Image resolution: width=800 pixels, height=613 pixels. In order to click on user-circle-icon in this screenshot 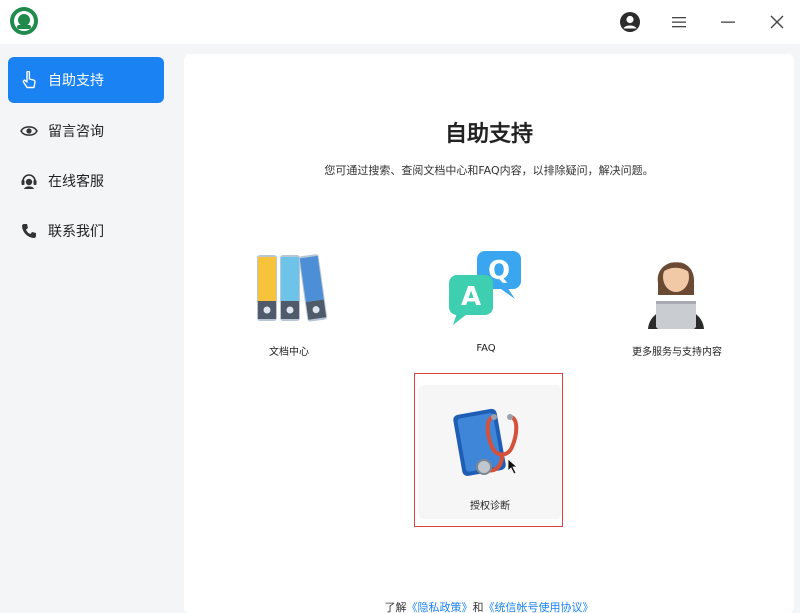, I will do `click(630, 22)`.